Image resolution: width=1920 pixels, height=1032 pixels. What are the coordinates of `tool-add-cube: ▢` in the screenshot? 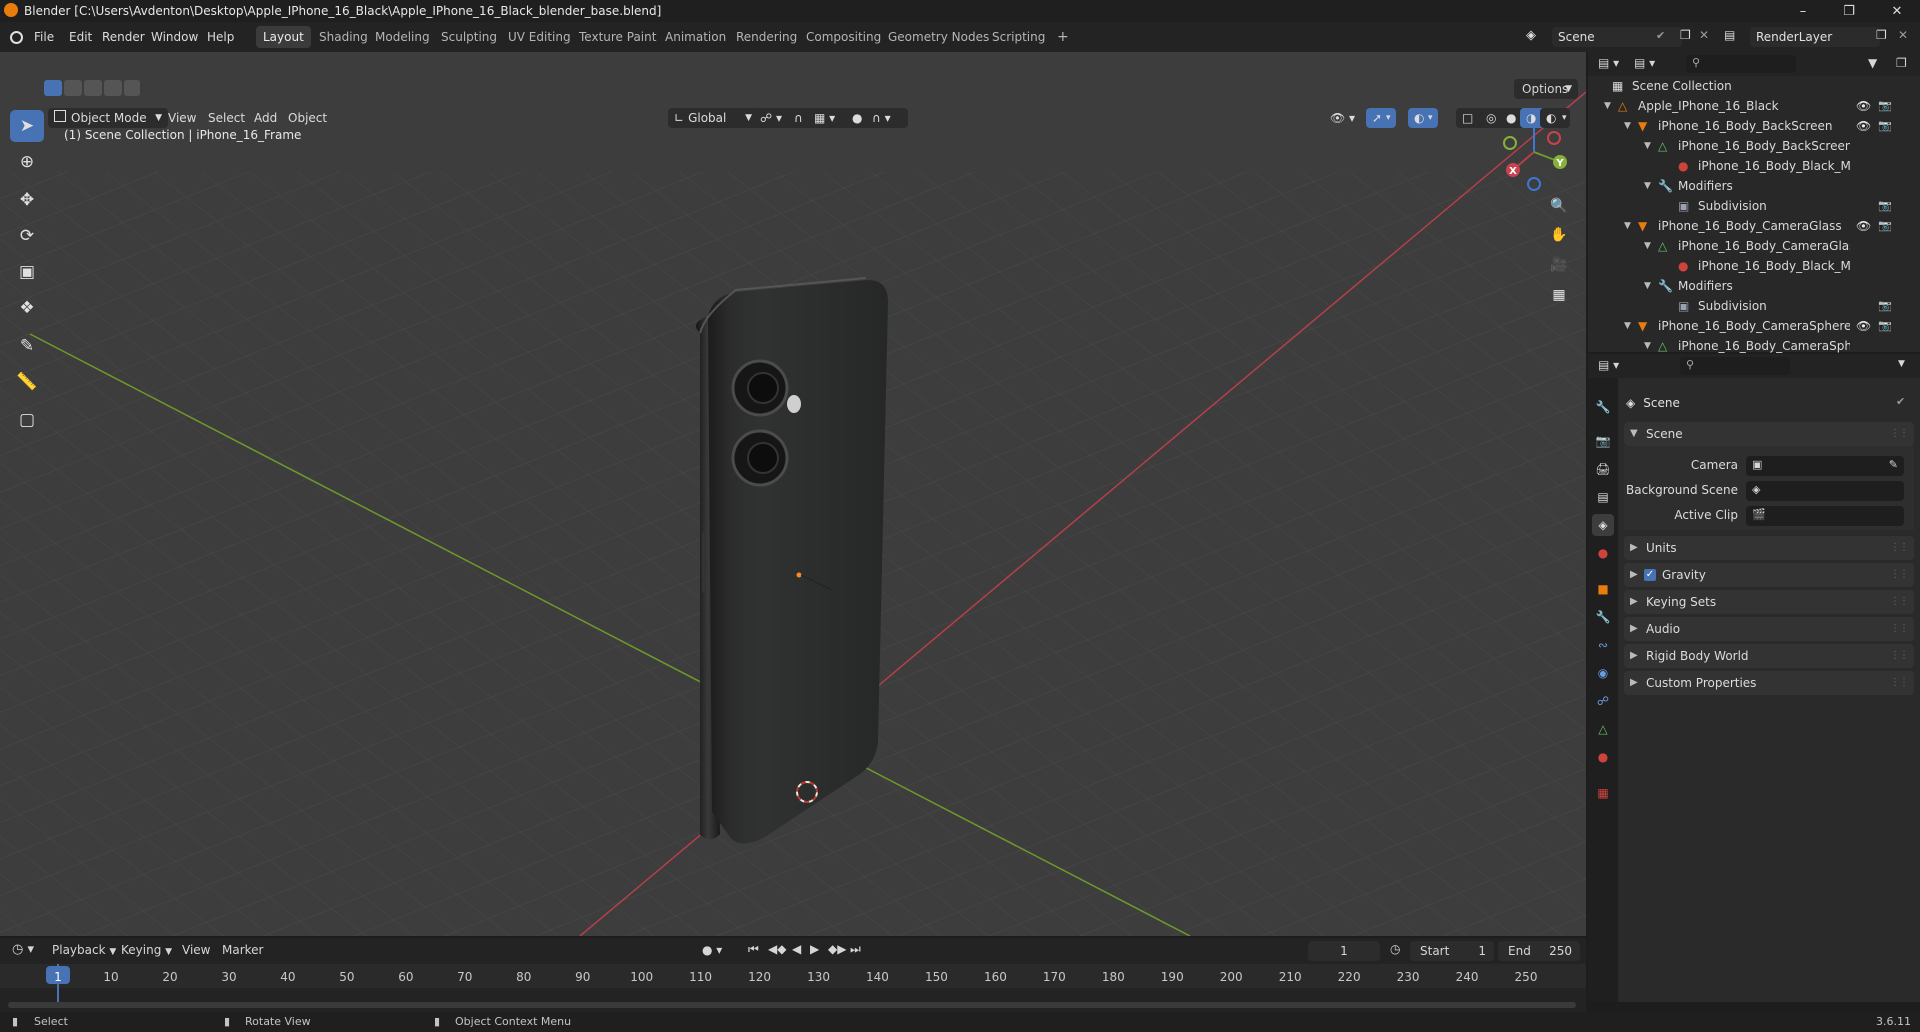 It's located at (27, 420).